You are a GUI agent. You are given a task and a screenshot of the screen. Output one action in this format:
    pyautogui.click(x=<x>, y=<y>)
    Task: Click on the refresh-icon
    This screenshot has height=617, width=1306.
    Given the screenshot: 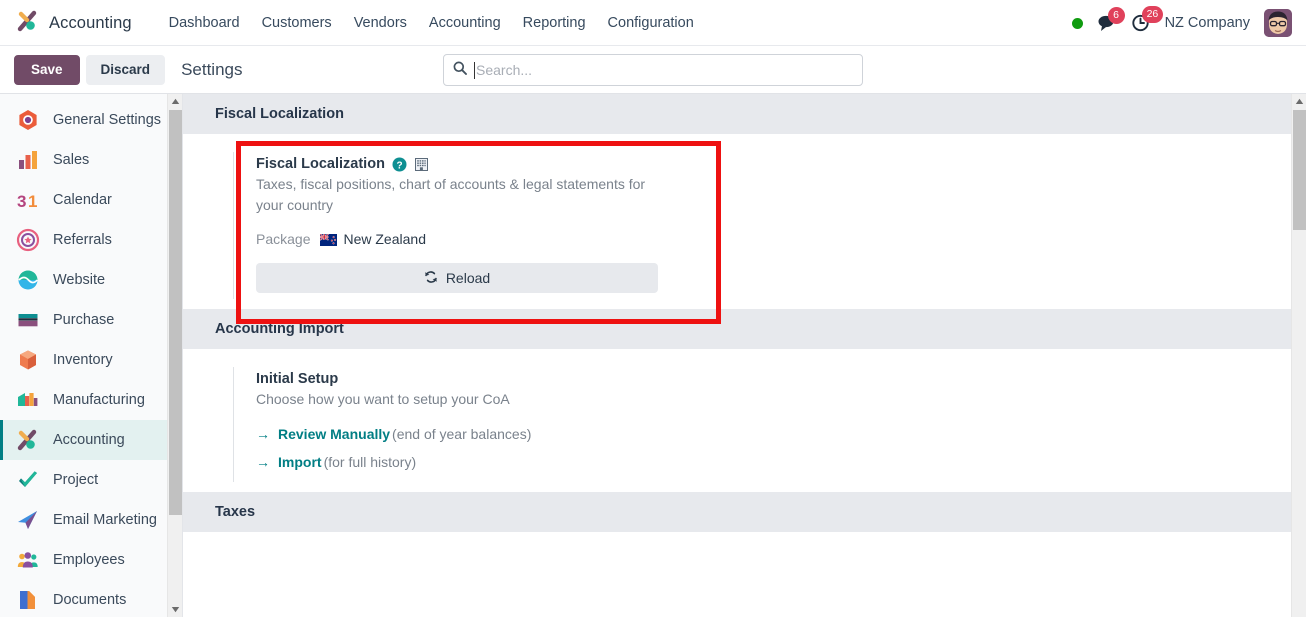 What is the action you would take?
    pyautogui.click(x=431, y=278)
    